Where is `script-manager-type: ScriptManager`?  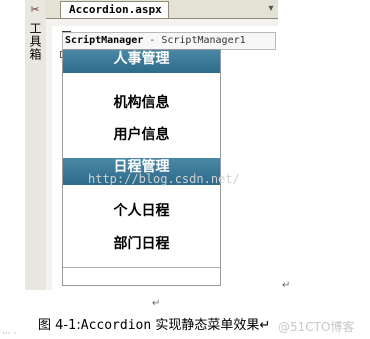
script-manager-type: ScriptManager is located at coordinates (104, 40).